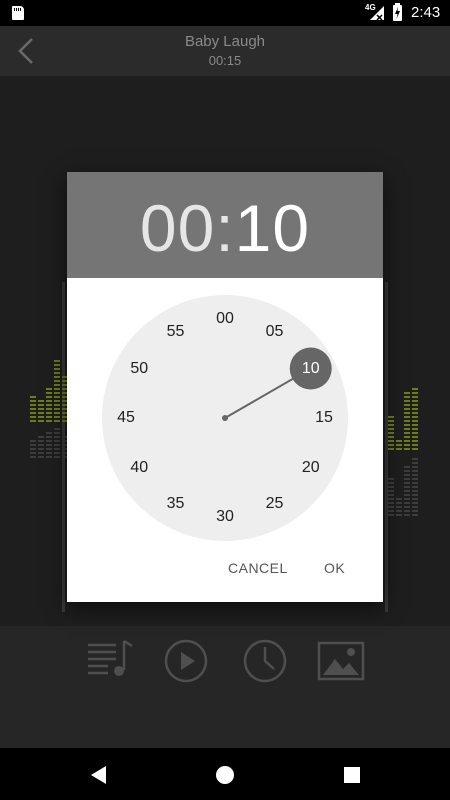 The height and width of the screenshot is (800, 450). What do you see at coordinates (110, 661) in the screenshot?
I see `playlist-icon` at bounding box center [110, 661].